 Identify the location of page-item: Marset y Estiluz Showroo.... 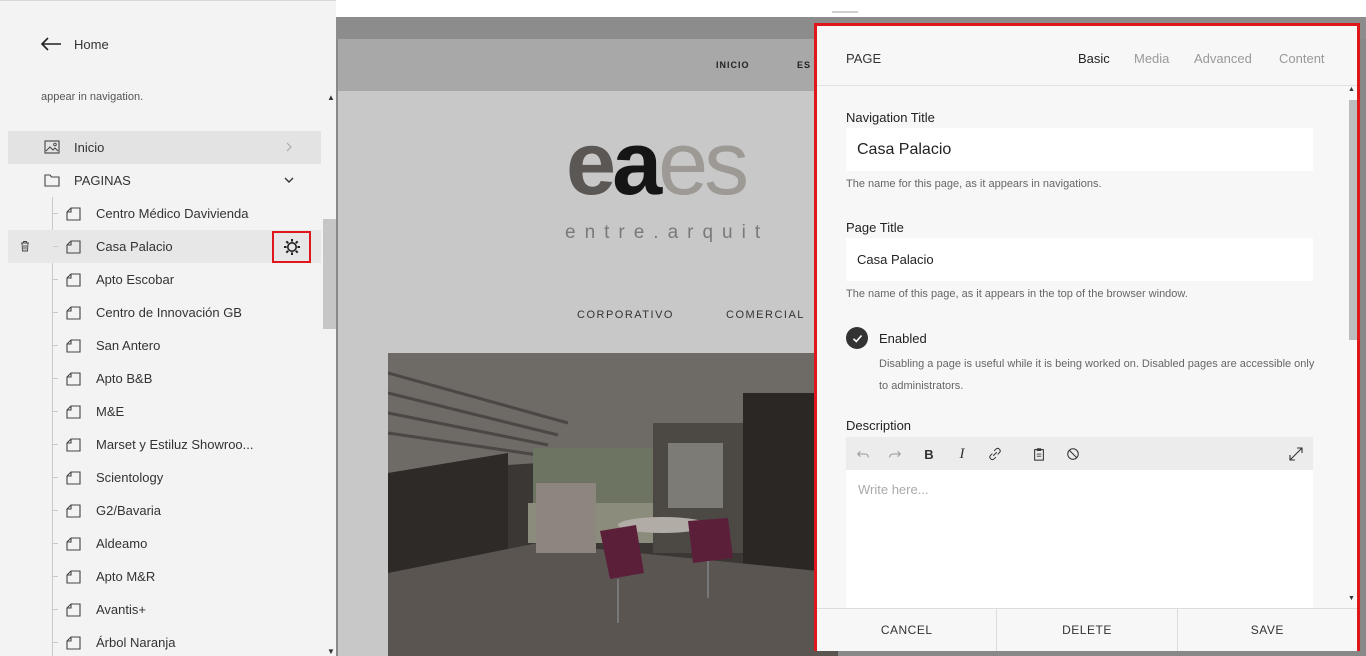
(164, 444).